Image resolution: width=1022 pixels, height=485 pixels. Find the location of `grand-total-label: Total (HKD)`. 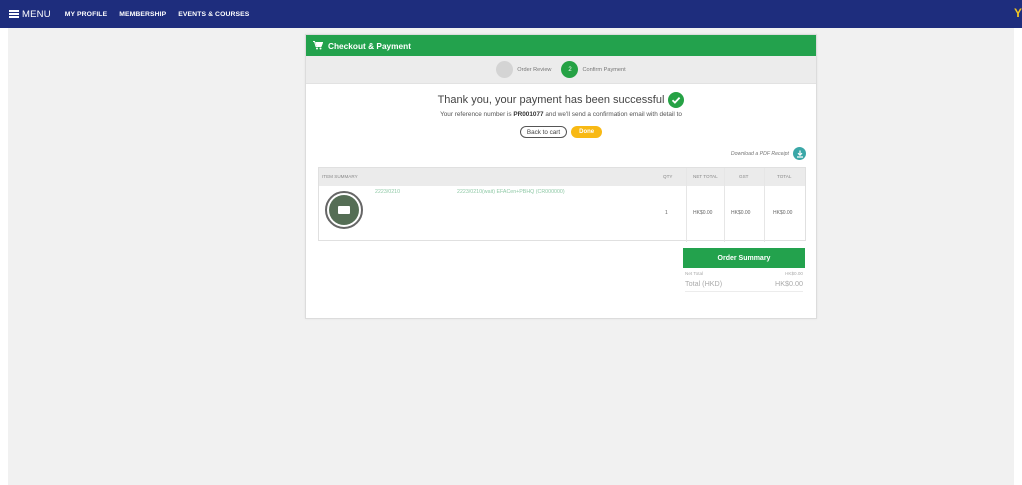

grand-total-label: Total (HKD) is located at coordinates (704, 283).